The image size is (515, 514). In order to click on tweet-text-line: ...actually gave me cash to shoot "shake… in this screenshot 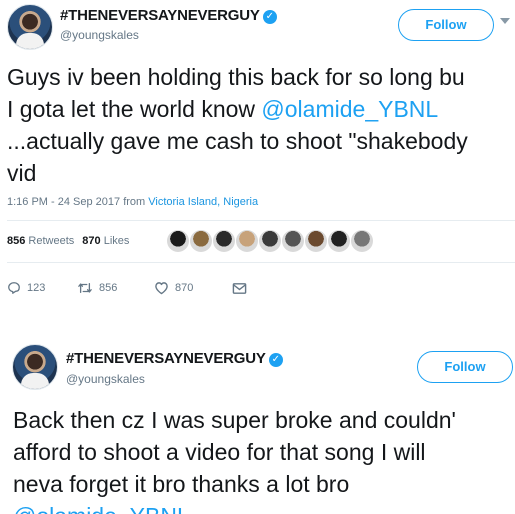, I will do `click(237, 141)`.